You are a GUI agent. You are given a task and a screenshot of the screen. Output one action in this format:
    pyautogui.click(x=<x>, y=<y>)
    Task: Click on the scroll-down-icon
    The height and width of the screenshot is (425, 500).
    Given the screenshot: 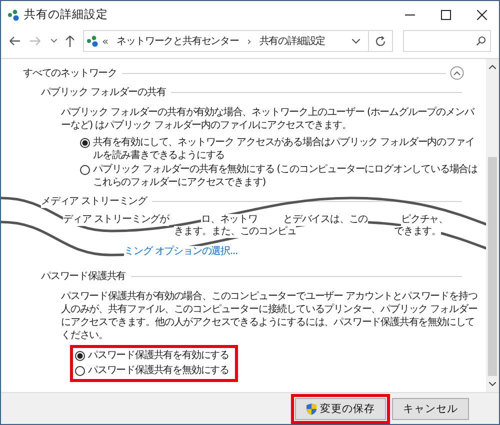 What is the action you would take?
    pyautogui.click(x=492, y=384)
    